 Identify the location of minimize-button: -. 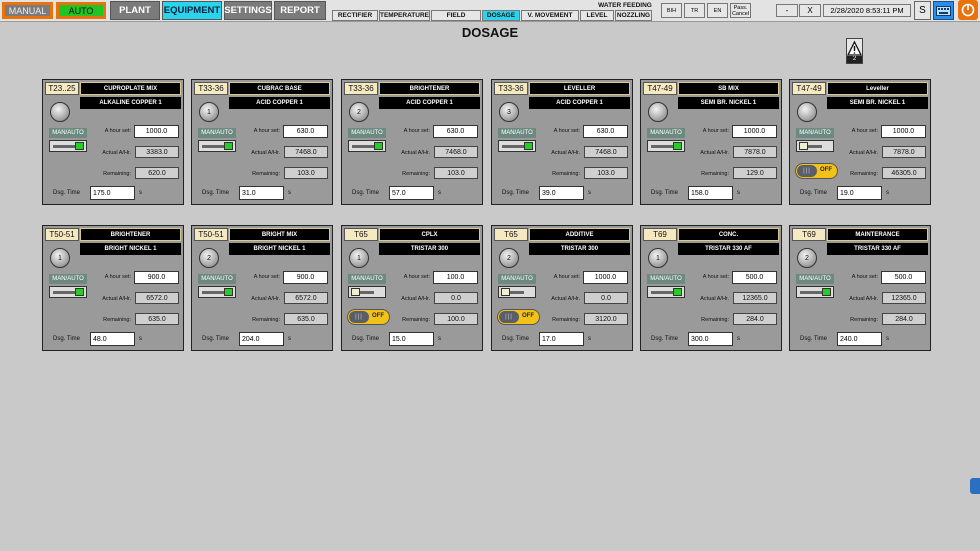
(787, 10).